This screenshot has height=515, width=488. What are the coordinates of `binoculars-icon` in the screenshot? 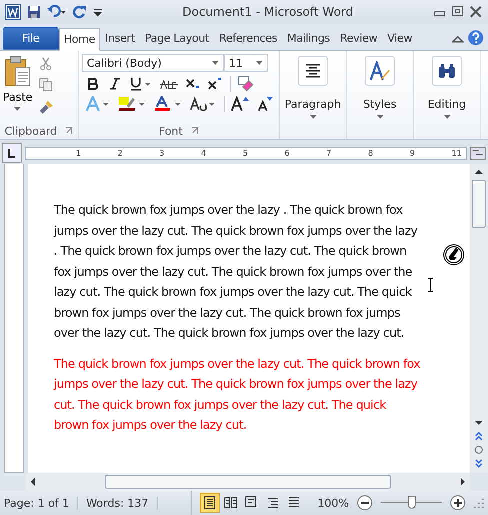 It's located at (447, 71).